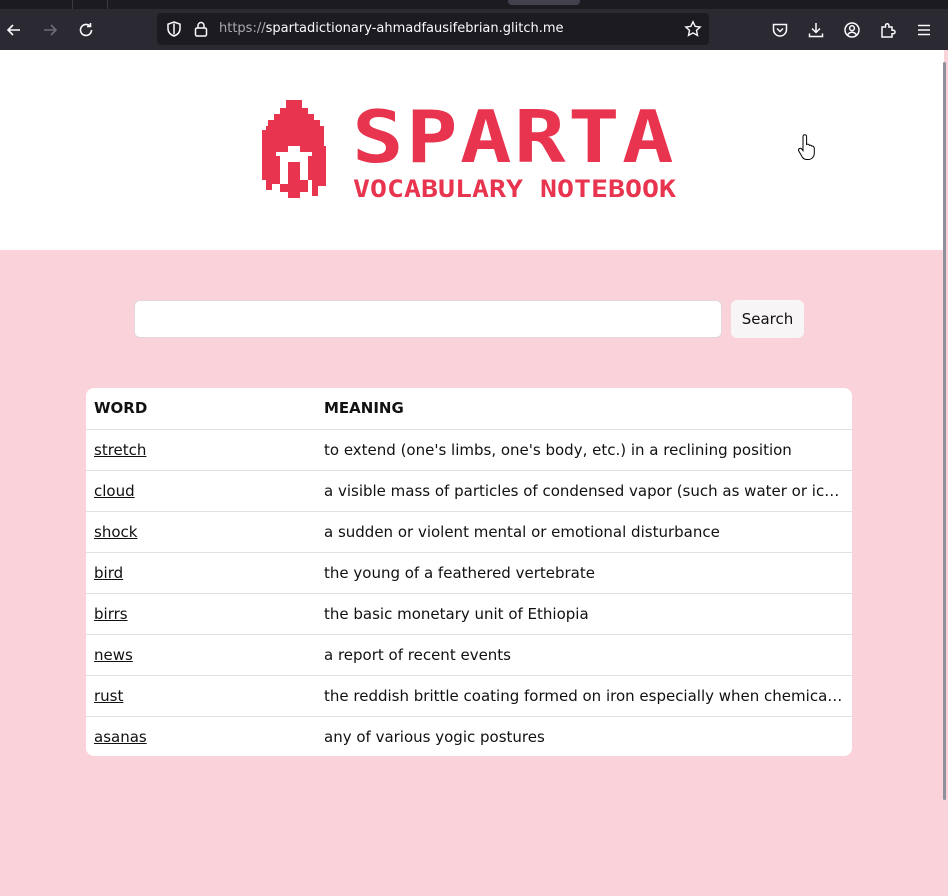 This screenshot has height=896, width=948. Describe the element at coordinates (767, 319) in the screenshot. I see `search-button: Search` at that location.